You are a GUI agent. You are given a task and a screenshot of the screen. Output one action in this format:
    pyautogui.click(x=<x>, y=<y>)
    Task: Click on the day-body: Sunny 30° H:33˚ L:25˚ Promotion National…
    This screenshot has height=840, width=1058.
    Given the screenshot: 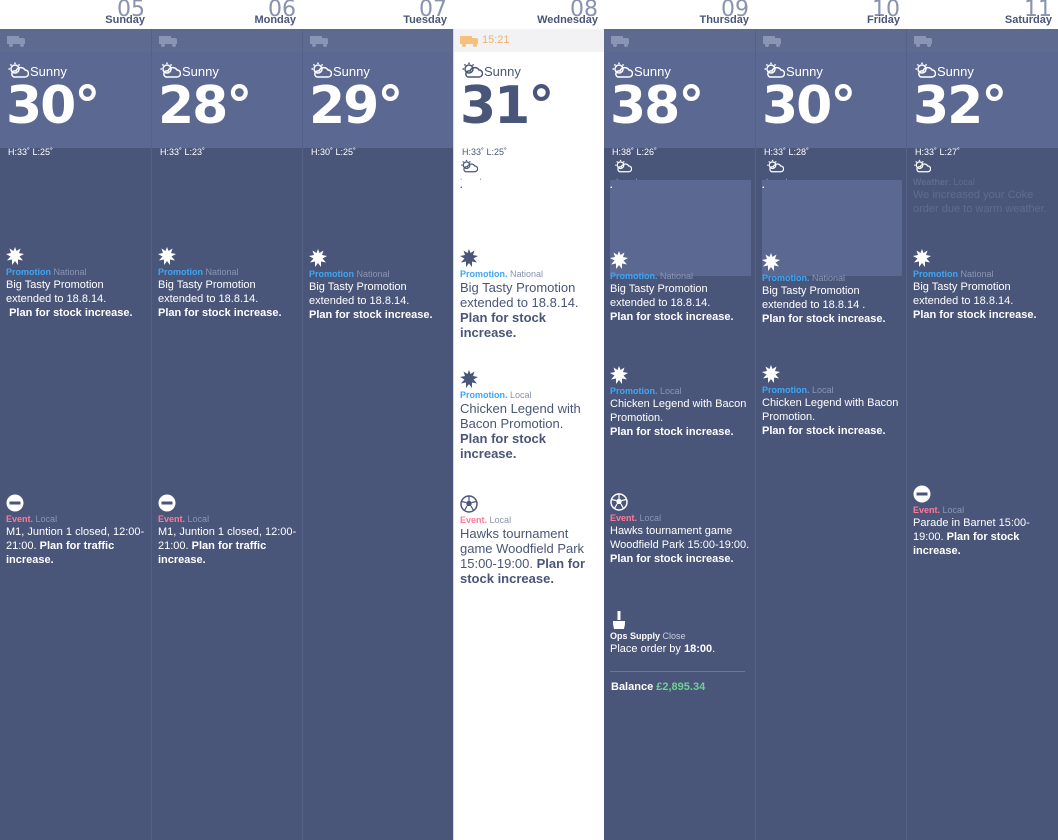 What is the action you would take?
    pyautogui.click(x=75, y=434)
    